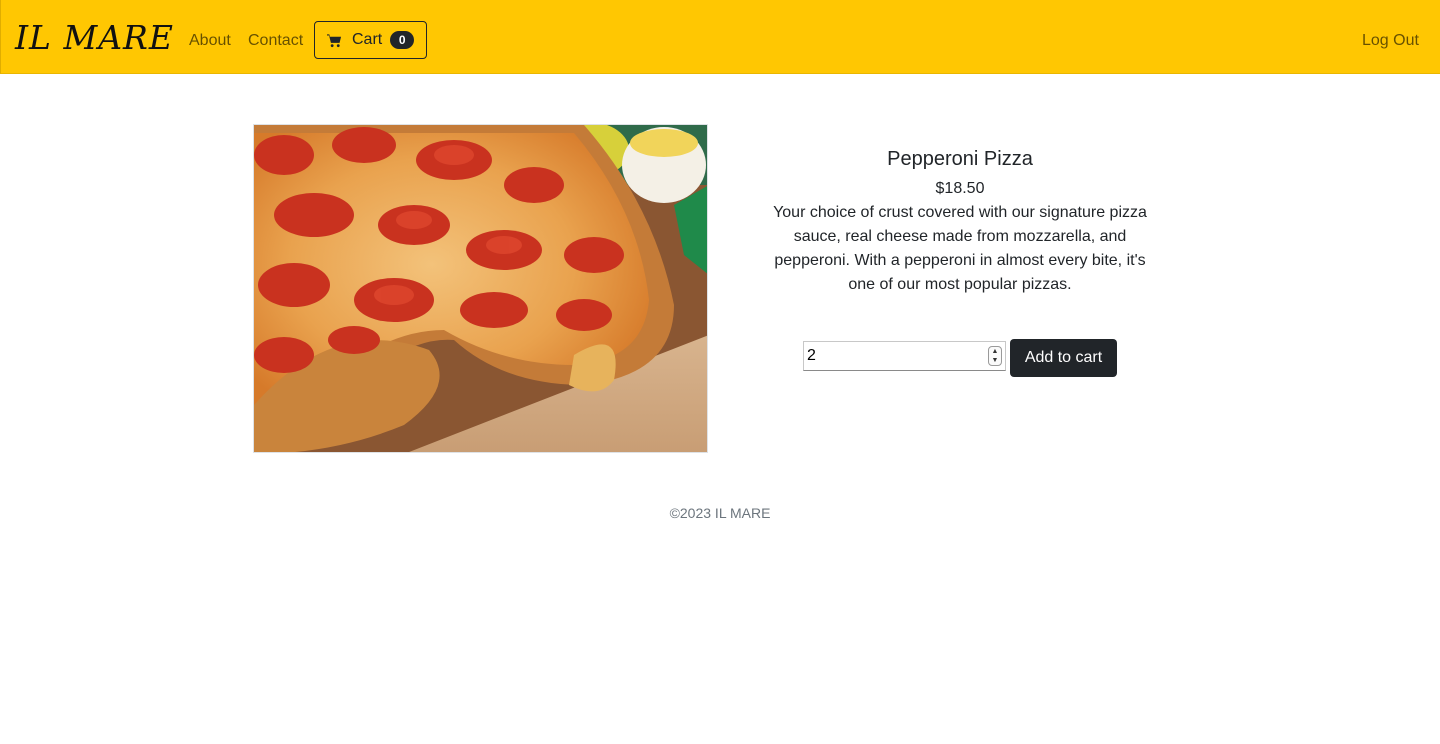 The height and width of the screenshot is (744, 1440). I want to click on cart-button: Cart 0, so click(370, 40).